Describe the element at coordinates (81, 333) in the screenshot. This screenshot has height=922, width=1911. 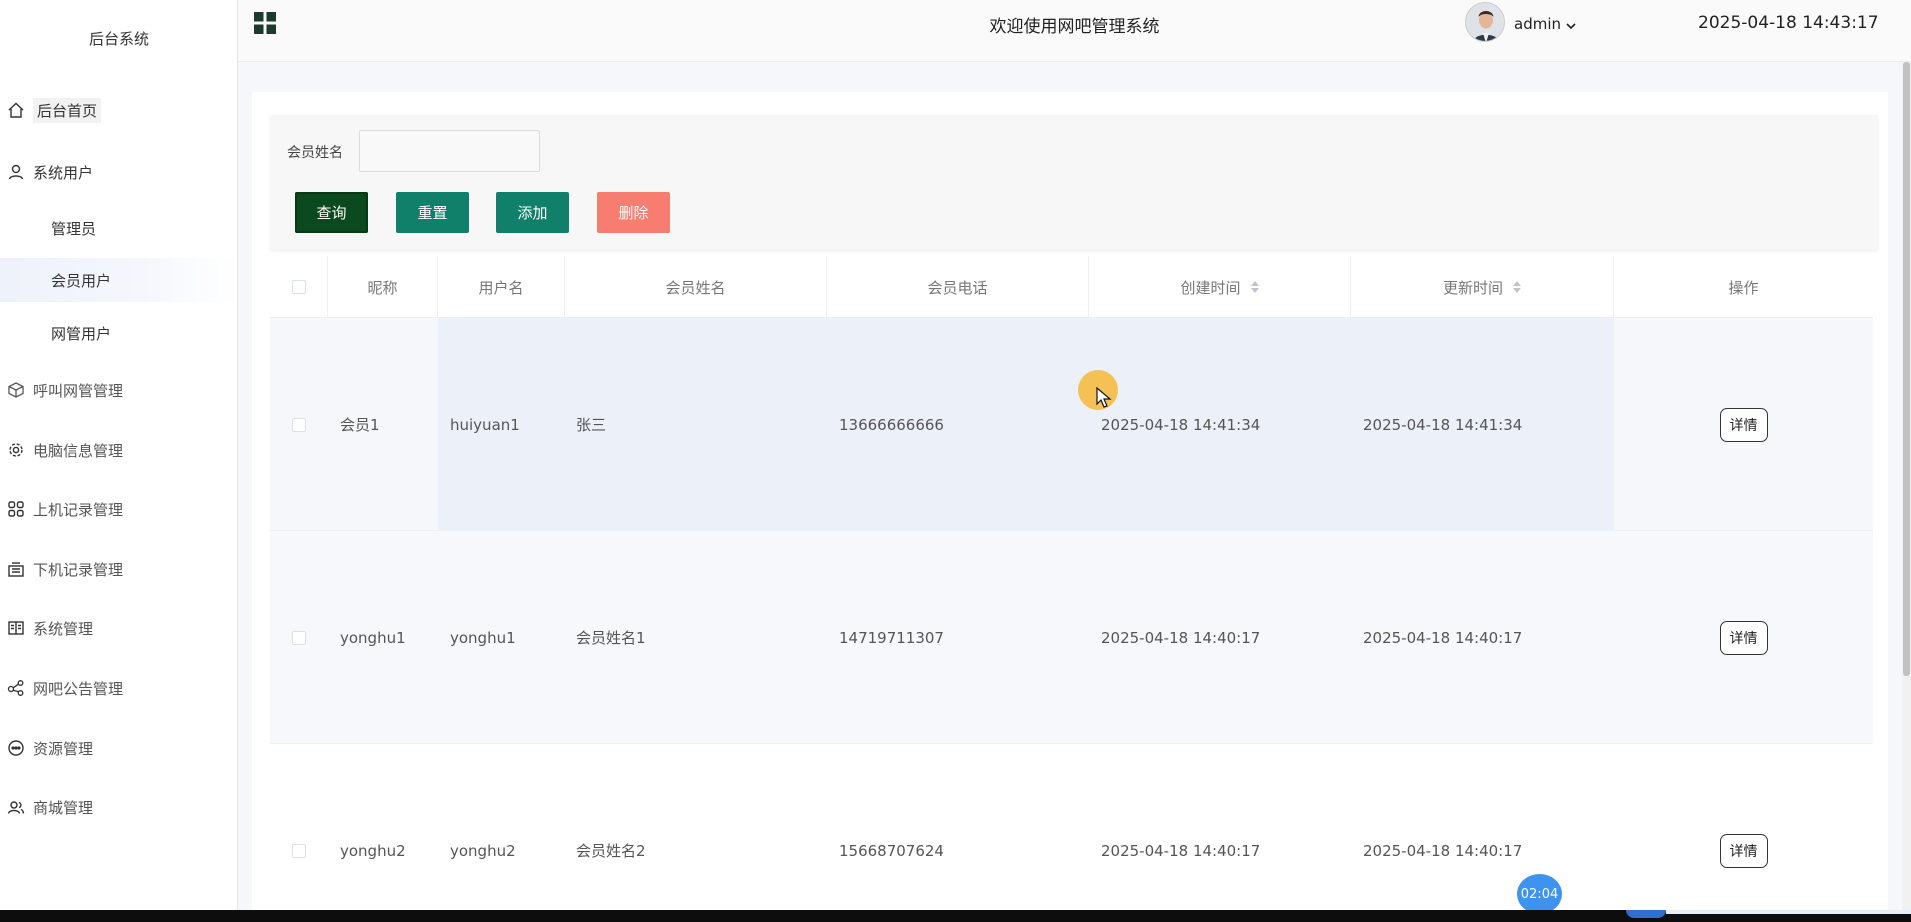
I see `sidebar-item-label: 网管用户` at that location.